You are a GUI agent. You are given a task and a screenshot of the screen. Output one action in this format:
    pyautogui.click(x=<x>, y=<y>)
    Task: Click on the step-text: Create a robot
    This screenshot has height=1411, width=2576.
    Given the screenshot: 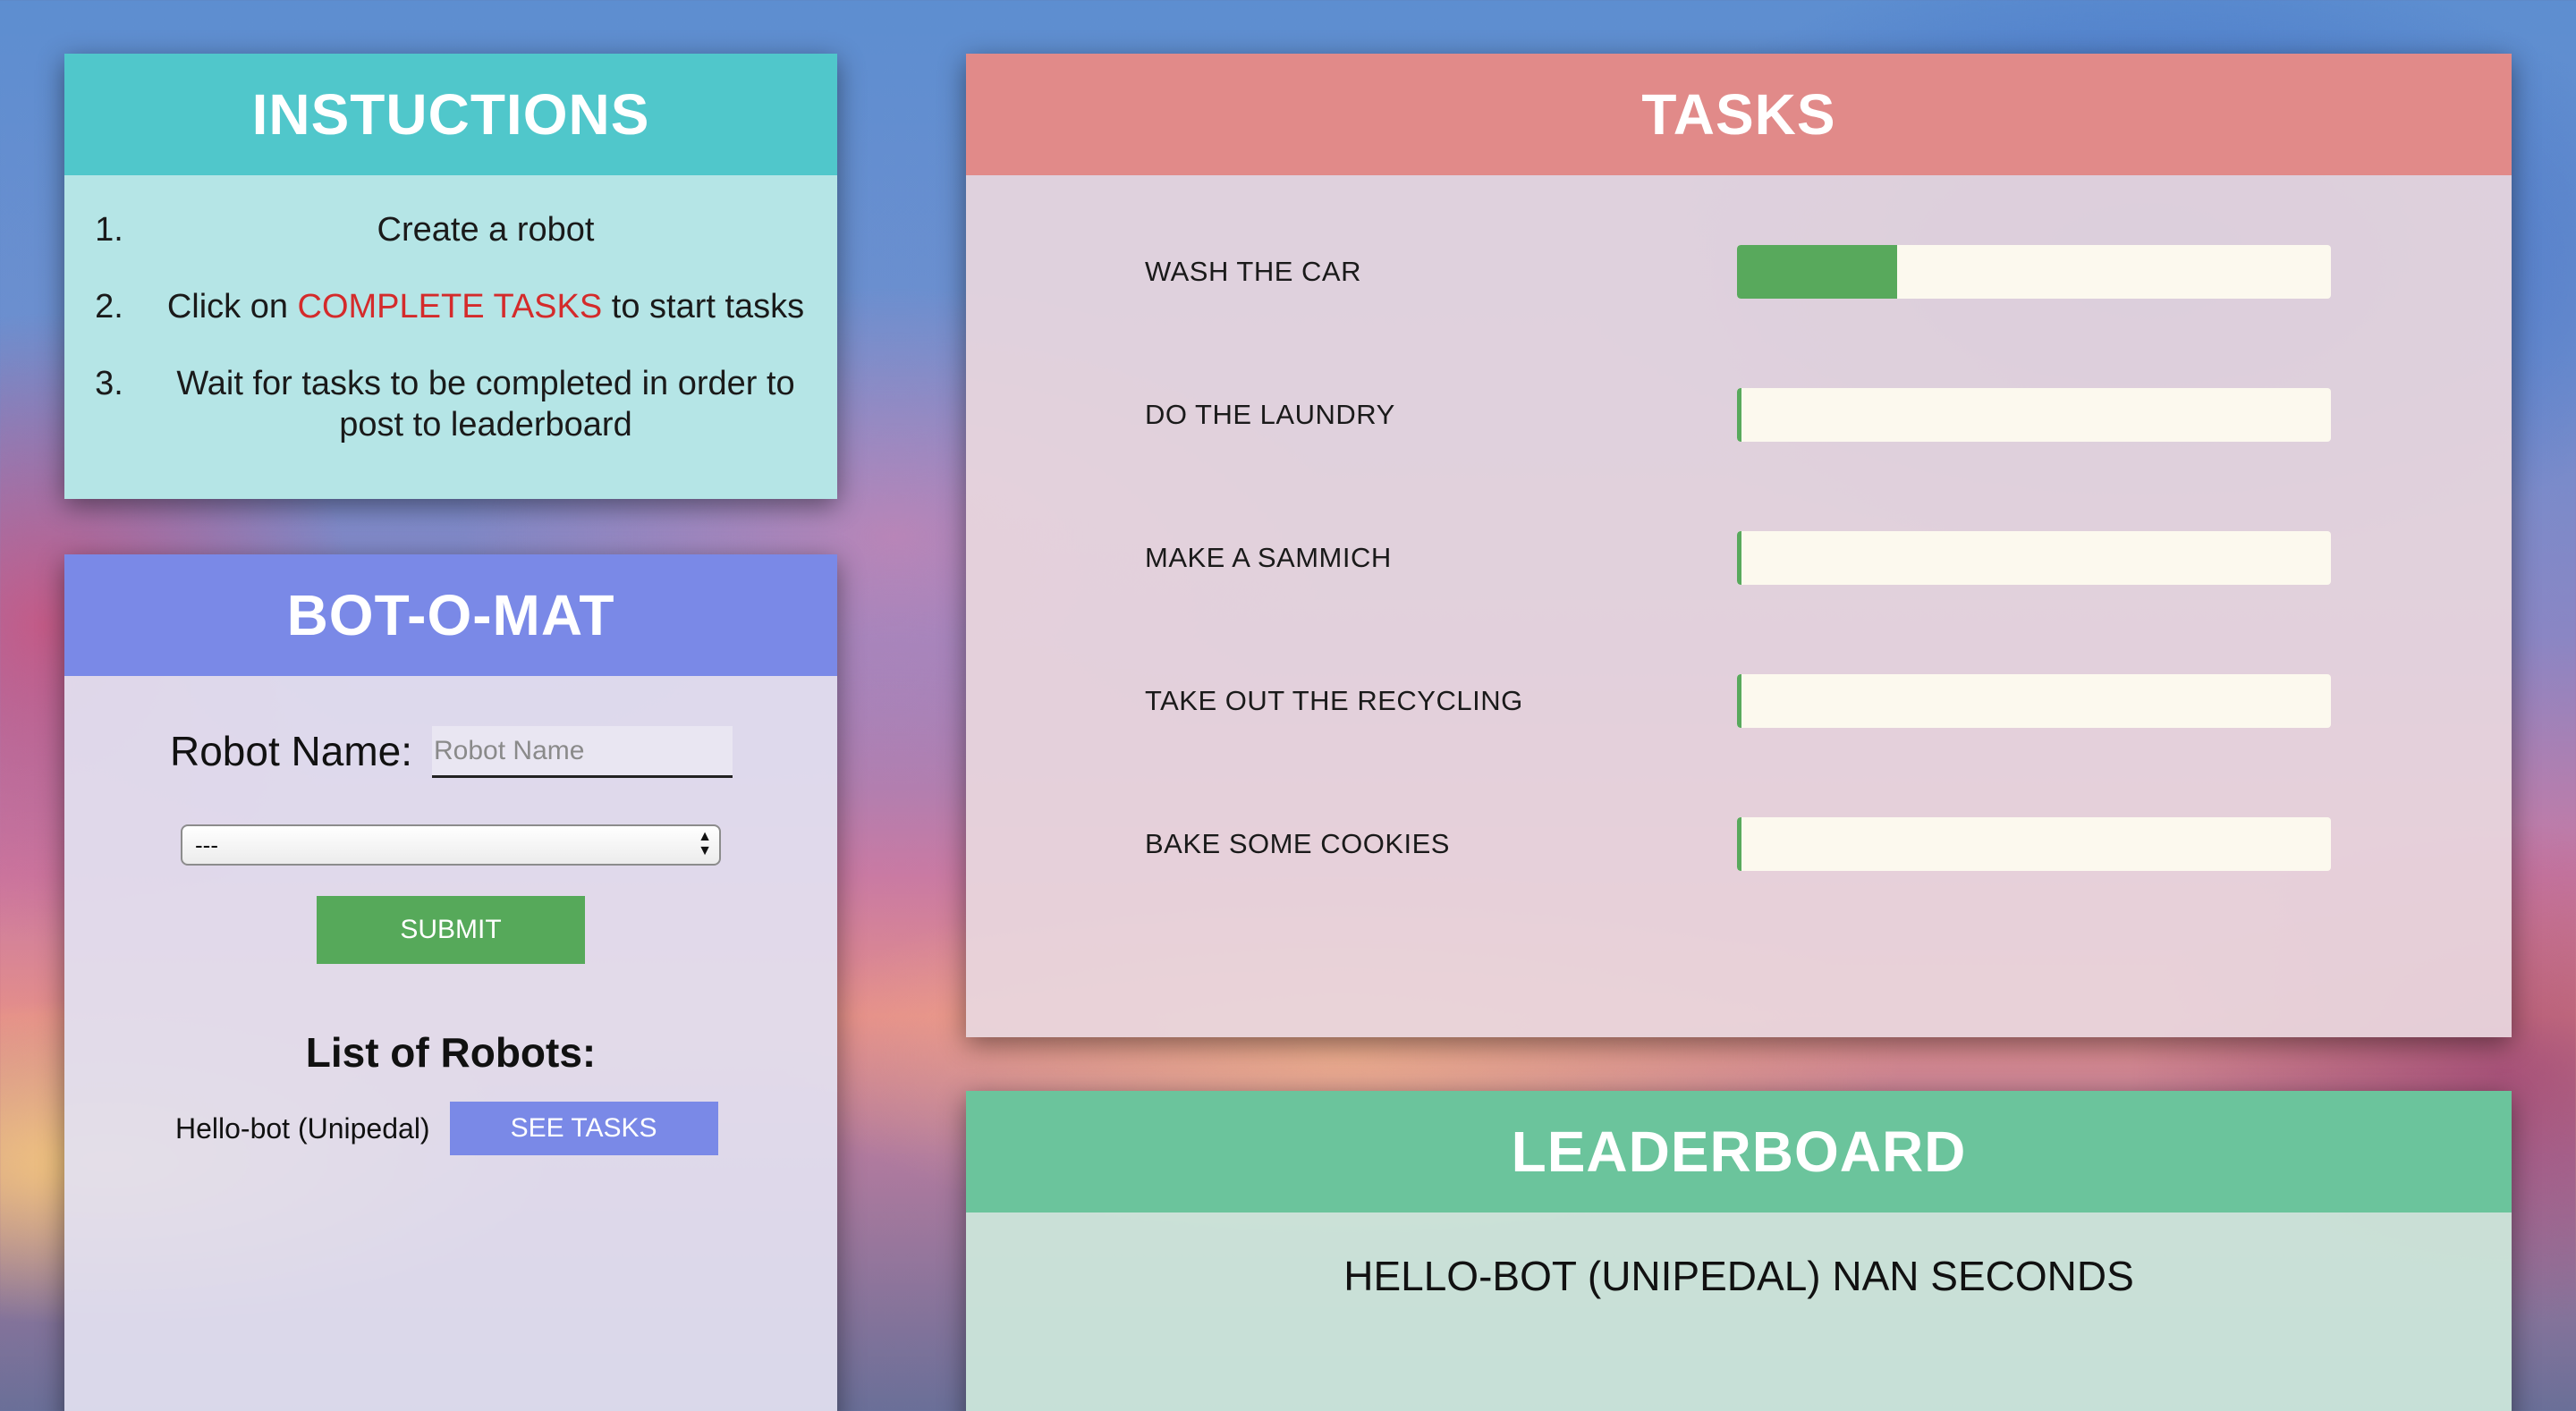 What is the action you would take?
    pyautogui.click(x=486, y=230)
    